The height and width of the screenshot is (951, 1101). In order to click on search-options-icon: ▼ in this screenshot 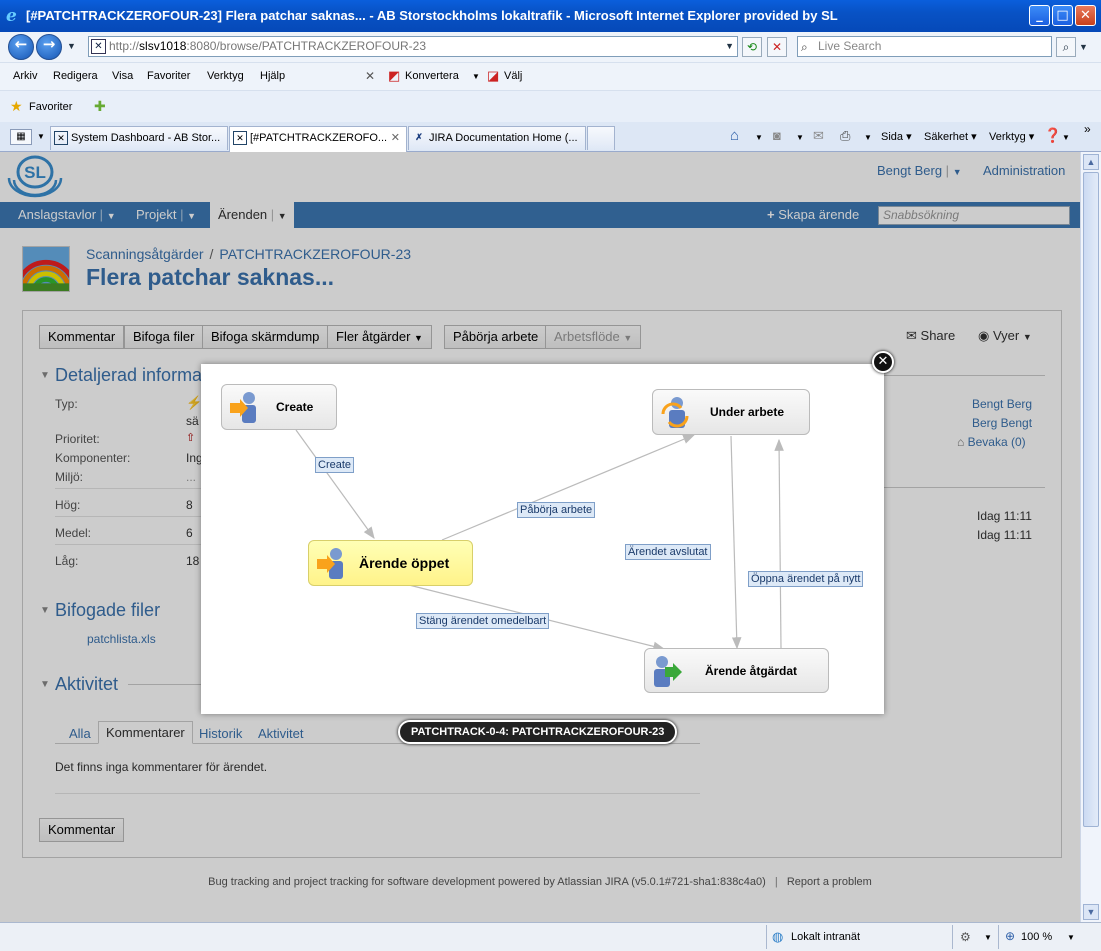, I will do `click(1083, 47)`.